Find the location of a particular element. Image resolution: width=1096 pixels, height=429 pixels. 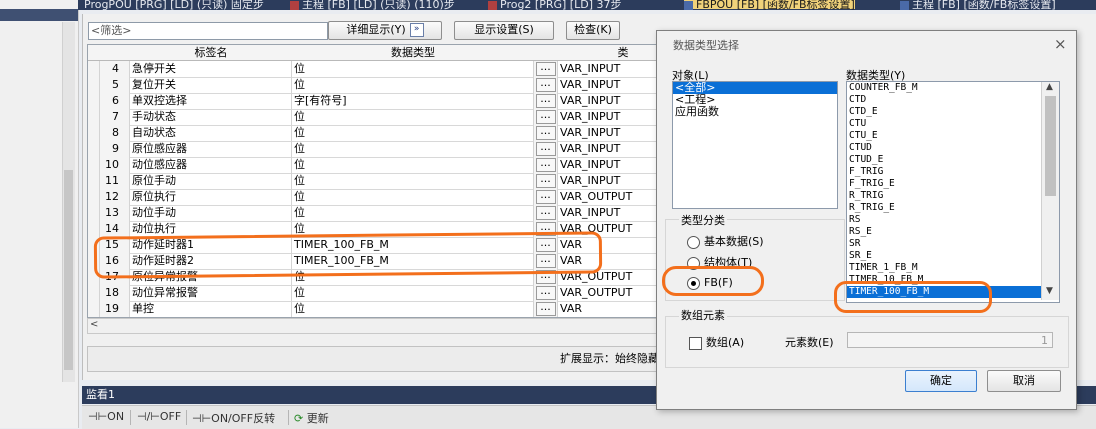

data-type-item: R_TRIG_E is located at coordinates (953, 208).